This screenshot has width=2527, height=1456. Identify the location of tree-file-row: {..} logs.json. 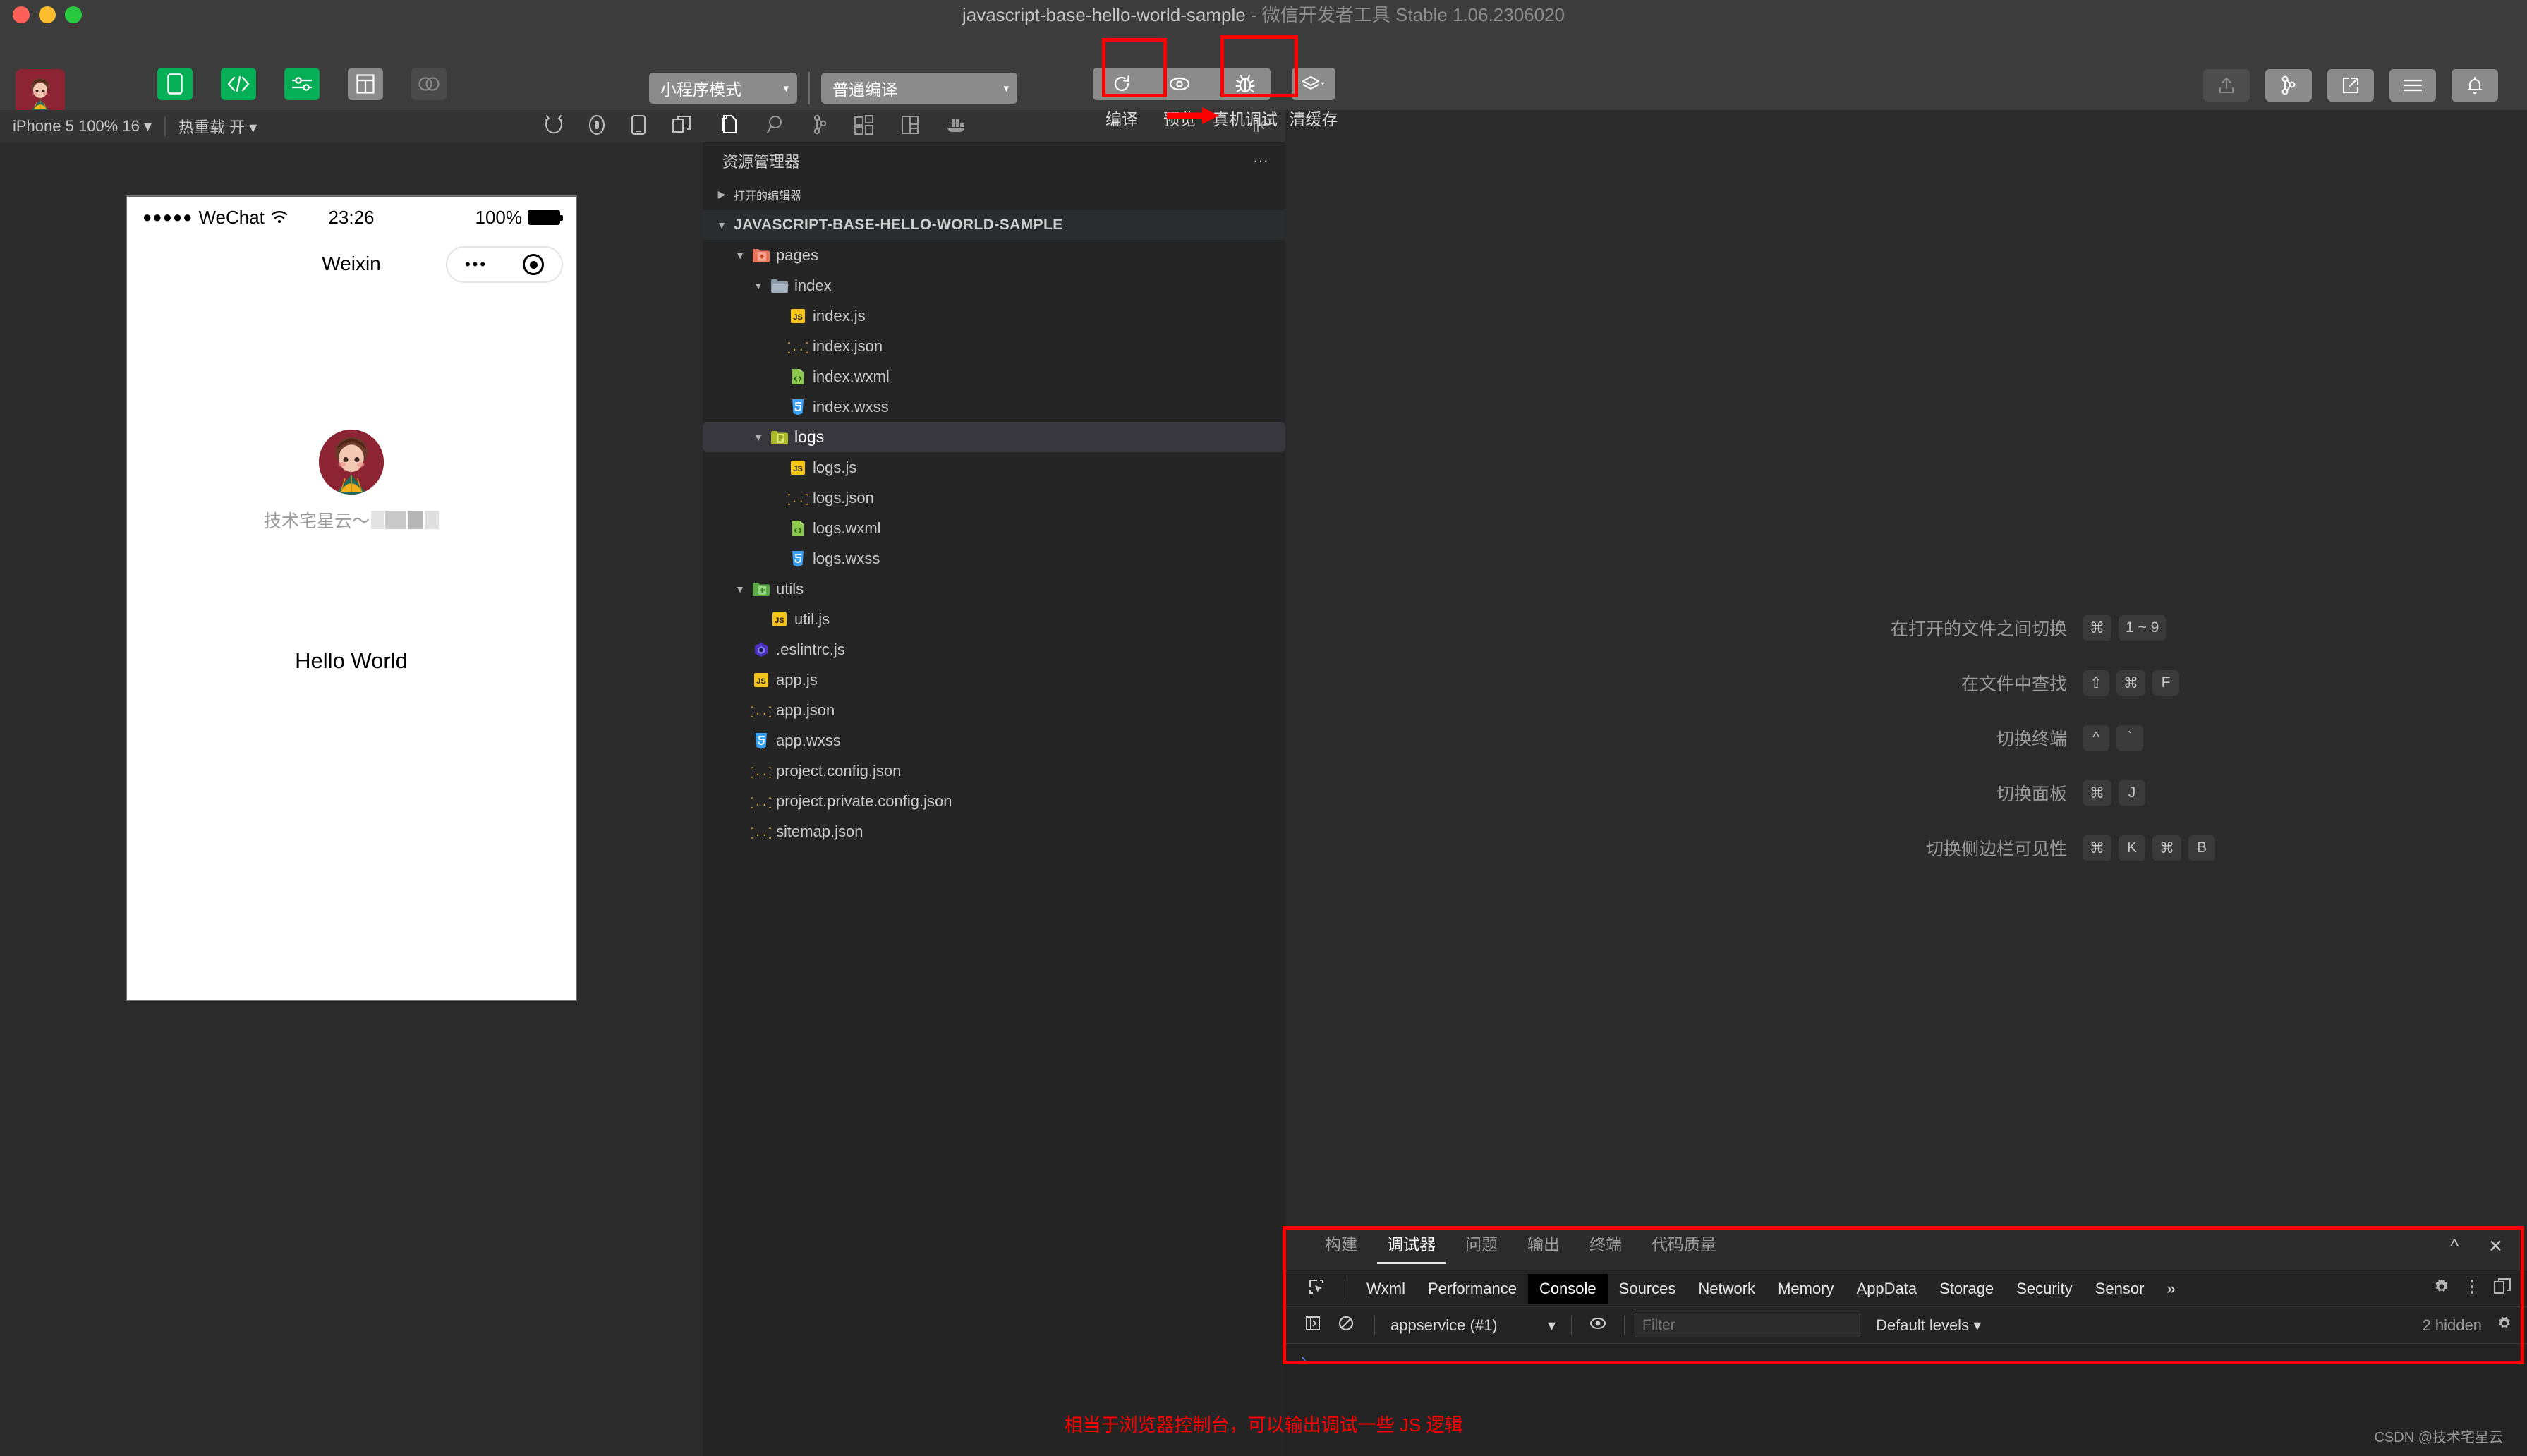
(994, 498).